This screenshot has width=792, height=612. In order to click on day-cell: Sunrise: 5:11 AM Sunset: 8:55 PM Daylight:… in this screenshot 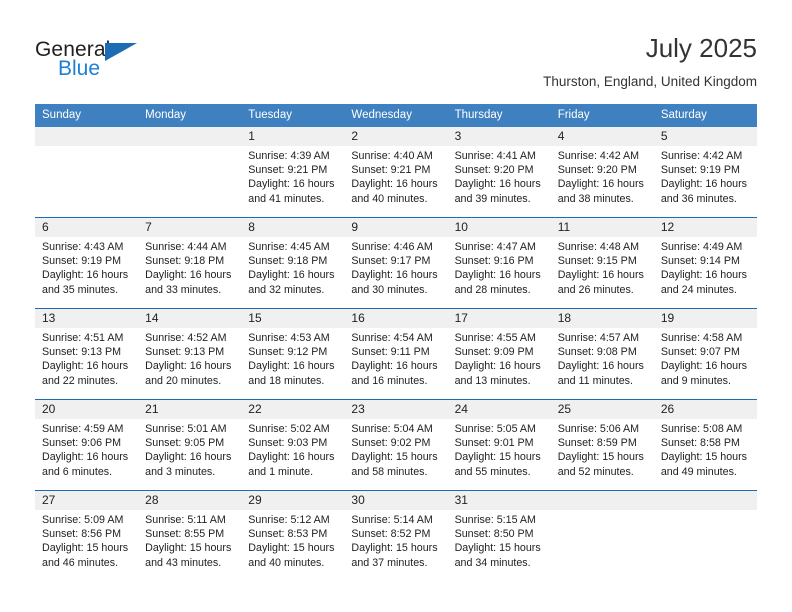, I will do `click(189, 545)`.